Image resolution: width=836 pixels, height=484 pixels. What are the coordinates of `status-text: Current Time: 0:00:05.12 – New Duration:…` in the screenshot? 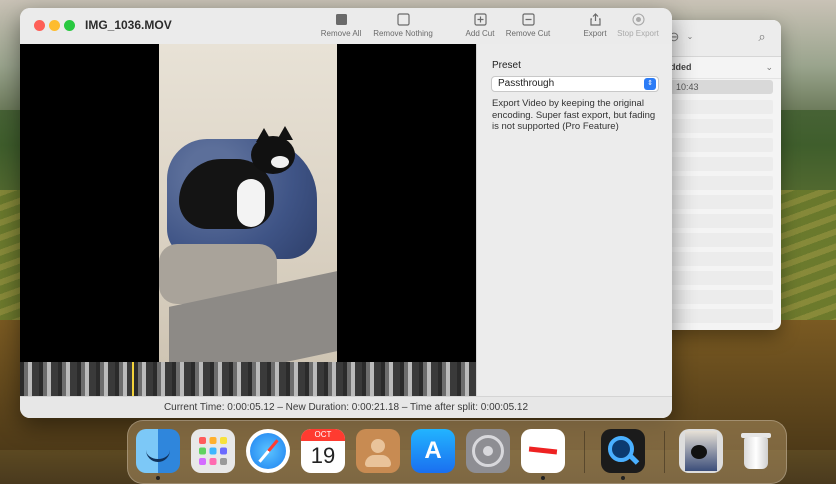 It's located at (346, 407).